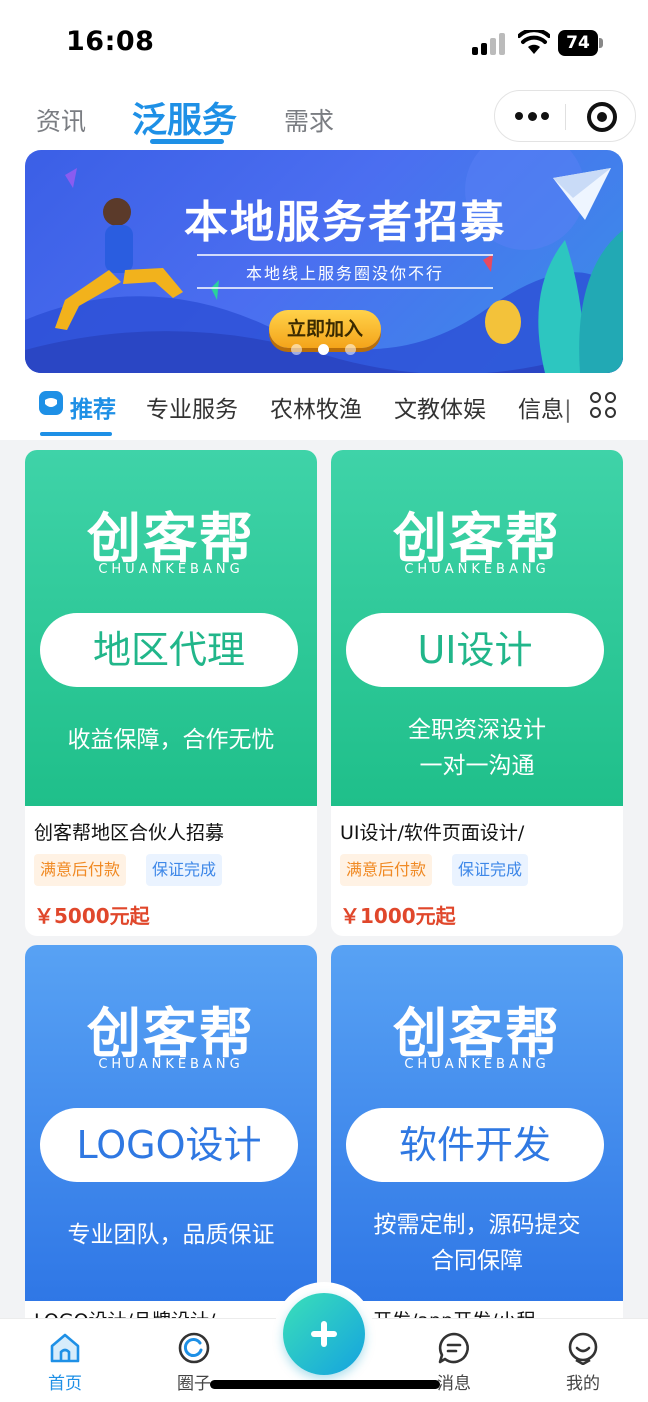 This screenshot has width=648, height=1402. I want to click on miniprogram-capsule, so click(565, 116).